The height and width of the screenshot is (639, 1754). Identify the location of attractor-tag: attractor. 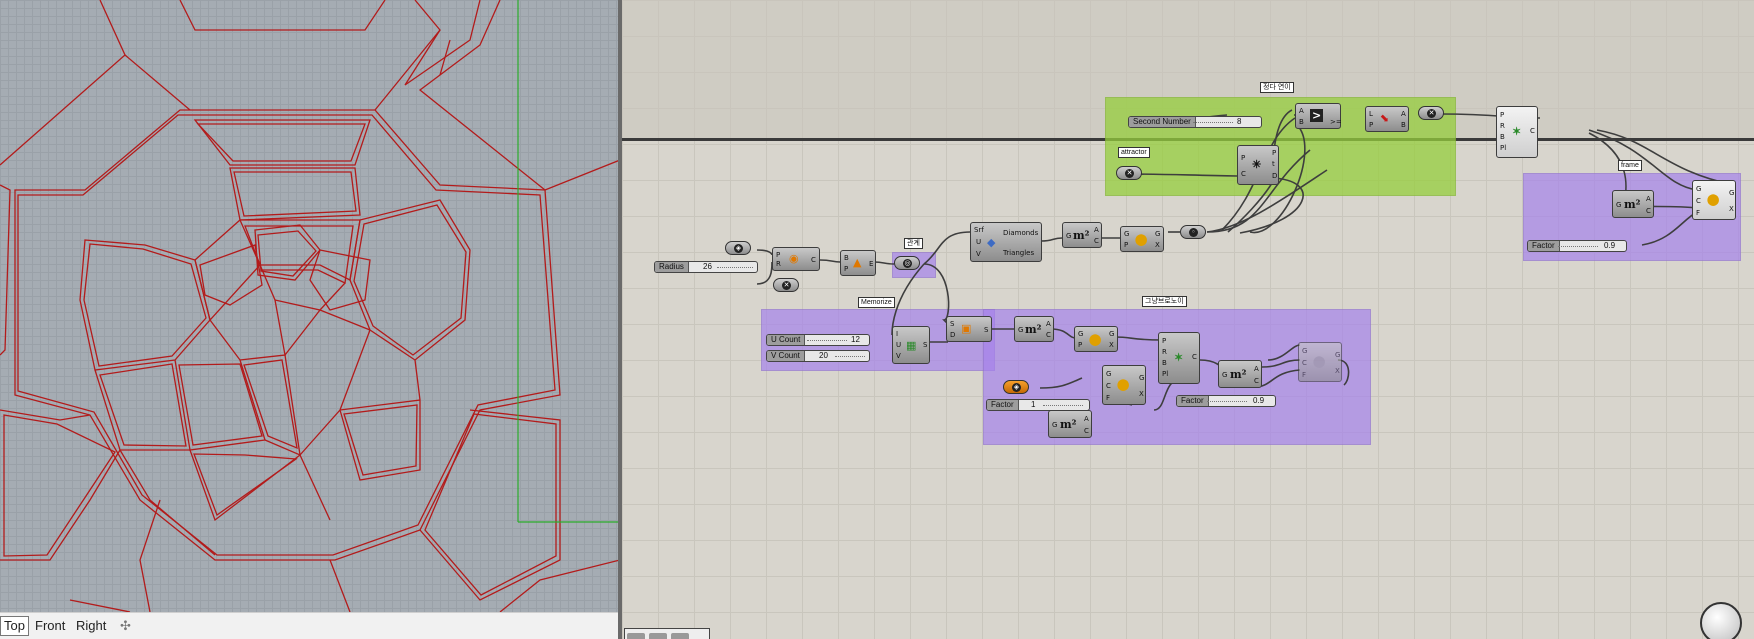
(1134, 152).